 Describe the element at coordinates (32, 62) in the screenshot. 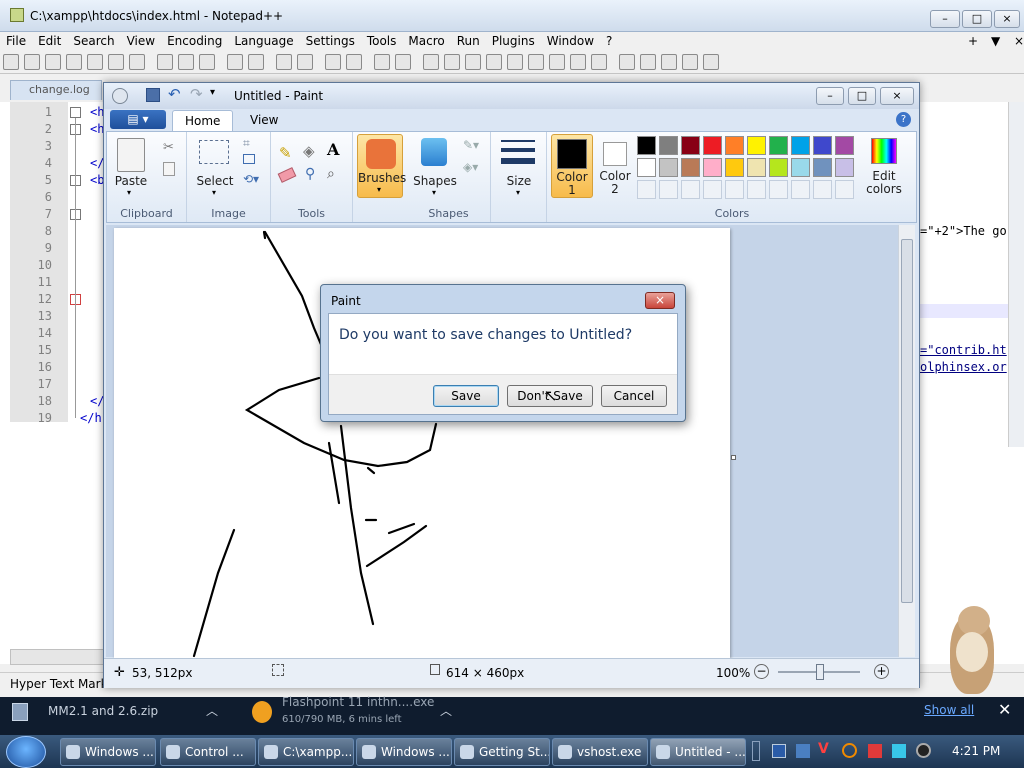

I see `open-file-icon` at that location.